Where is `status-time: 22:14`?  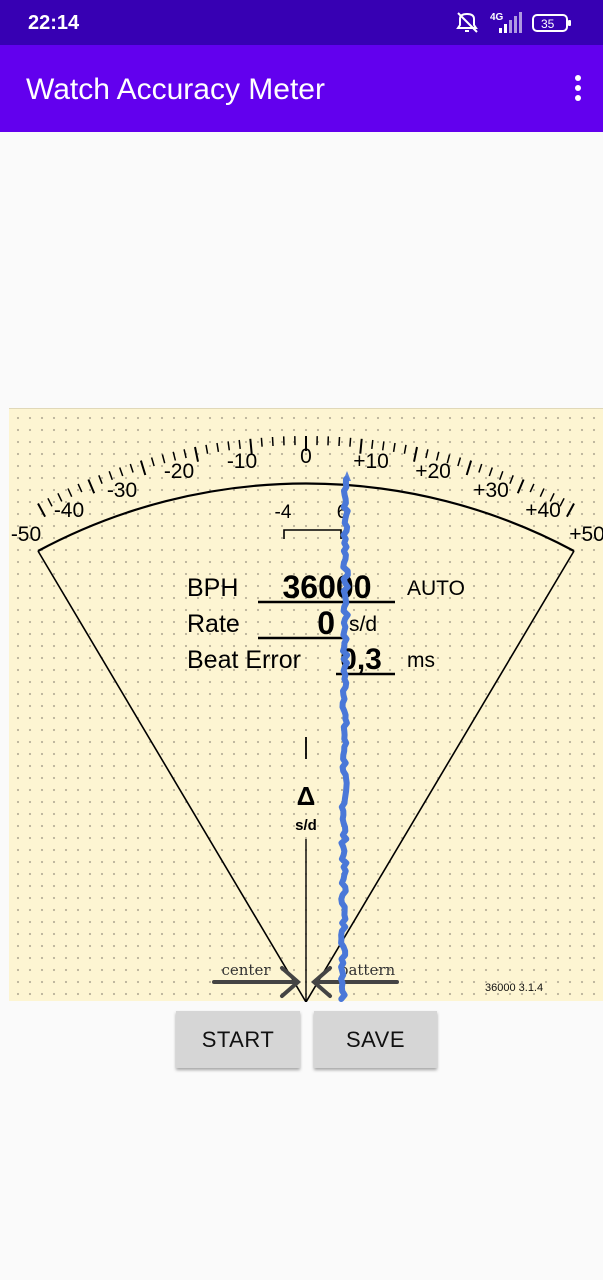
status-time: 22:14 is located at coordinates (54, 23).